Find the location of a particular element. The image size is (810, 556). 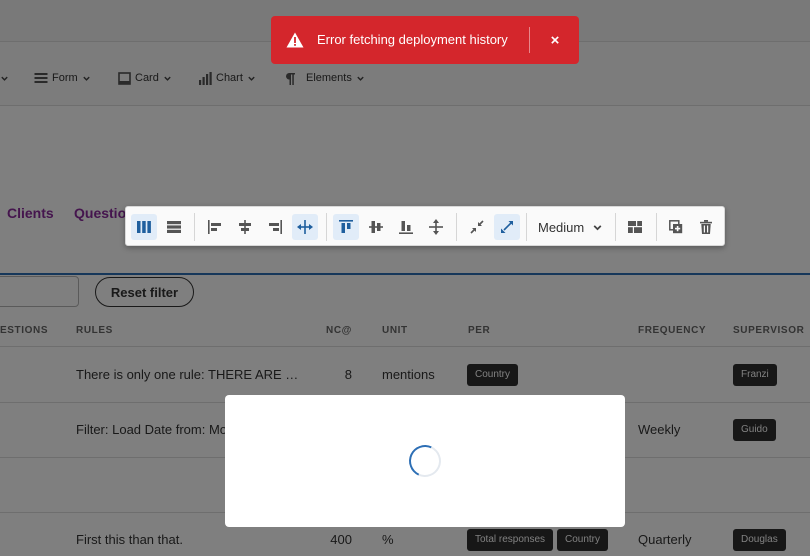

expand-icon is located at coordinates (507, 227).